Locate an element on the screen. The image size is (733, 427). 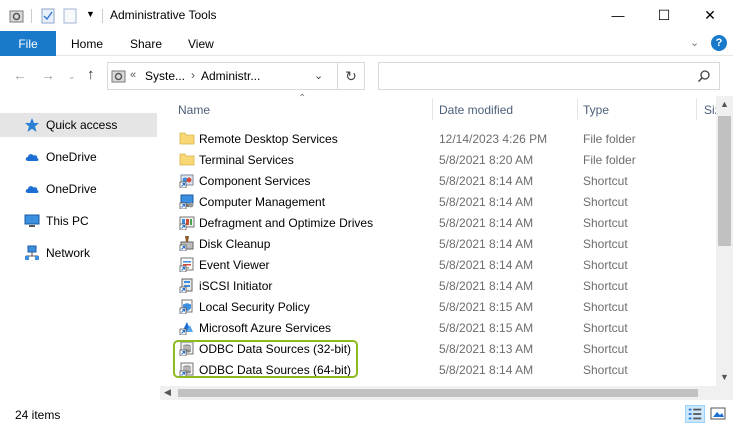
maximize-button: ☐ is located at coordinates (664, 15).